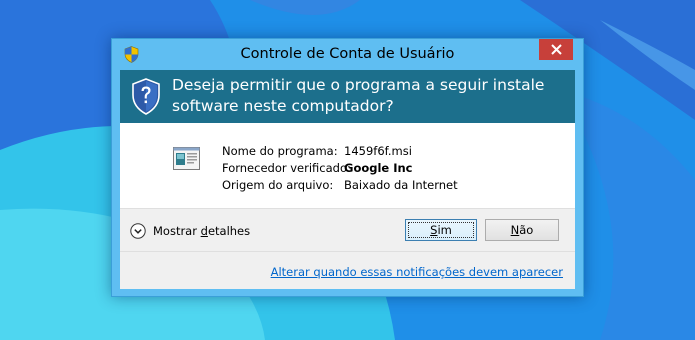  I want to click on divider, so click(347, 251).